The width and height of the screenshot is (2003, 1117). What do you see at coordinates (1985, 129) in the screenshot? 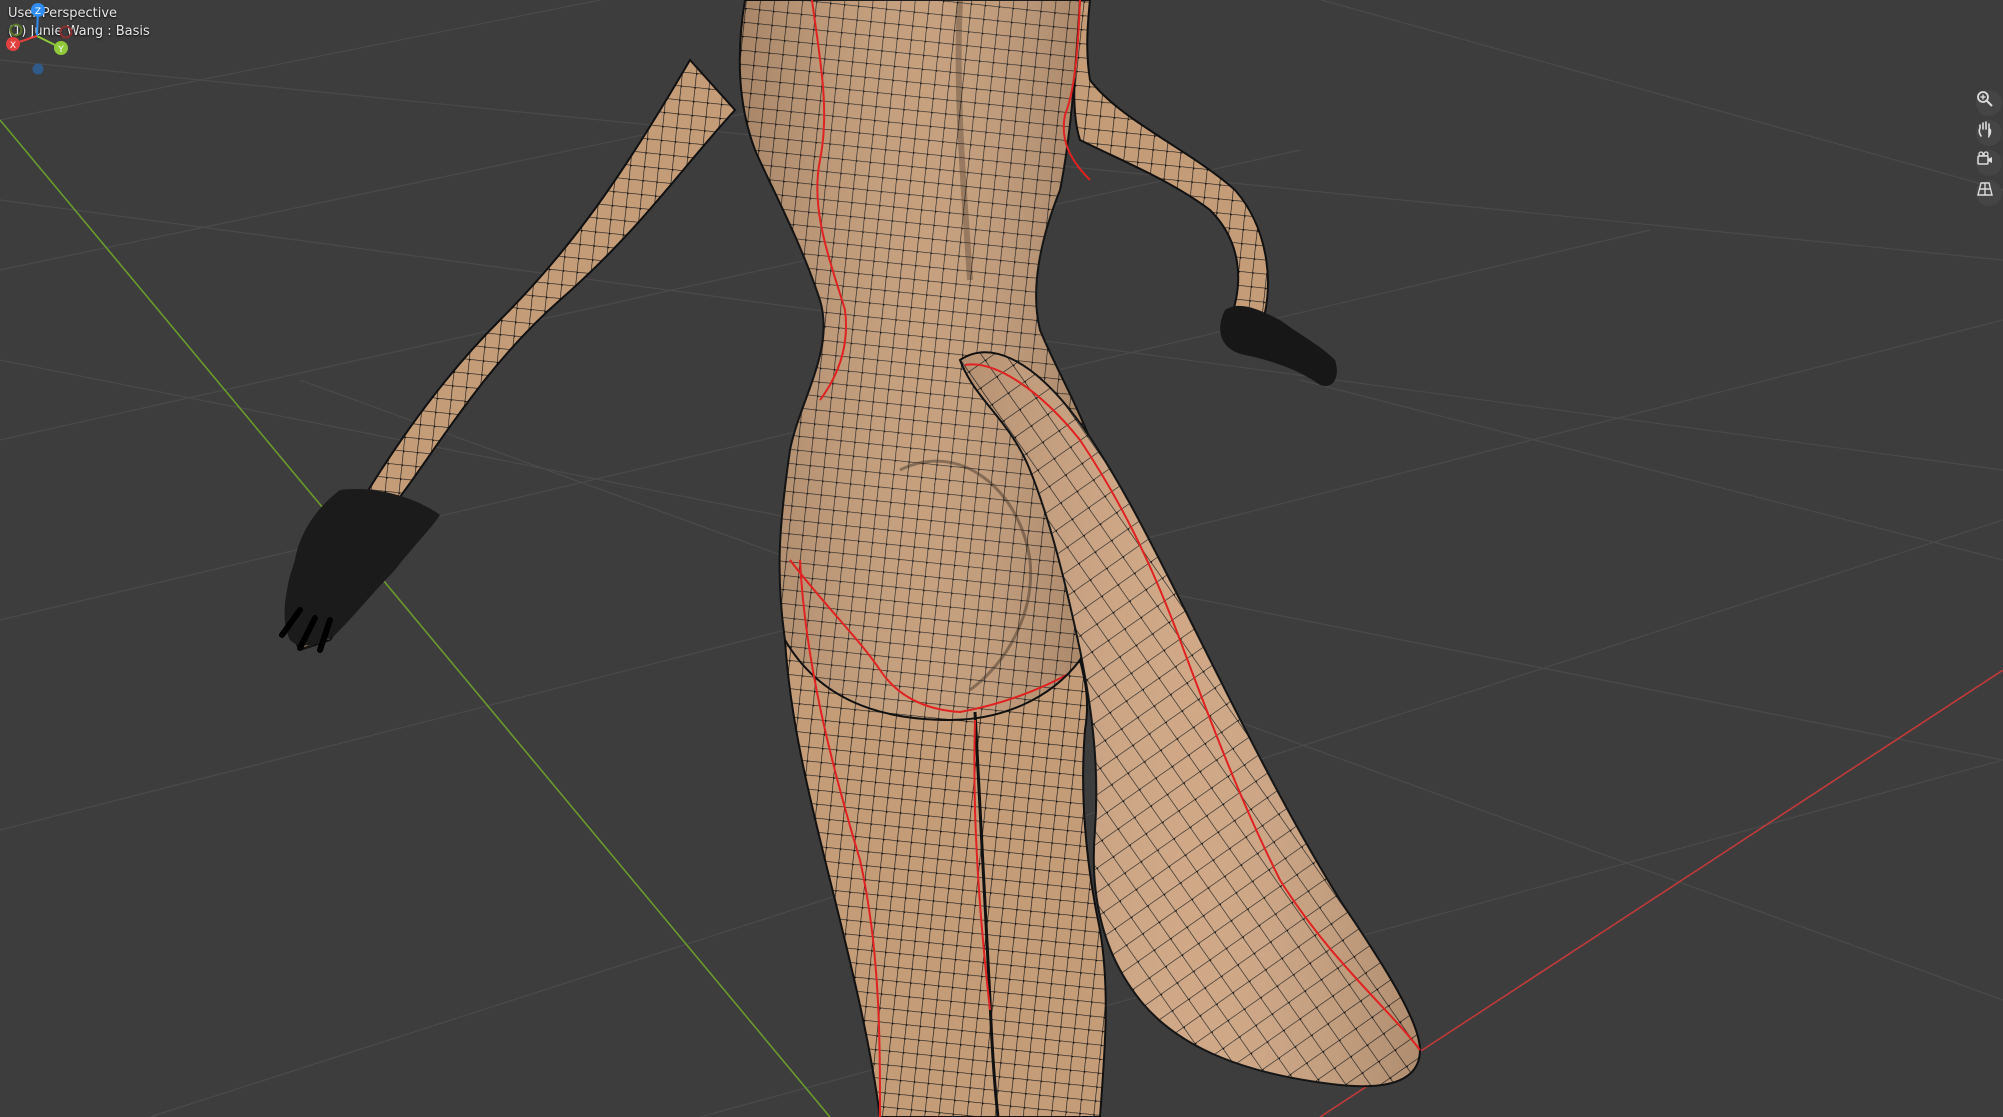
I see `pan-hand-icon` at bounding box center [1985, 129].